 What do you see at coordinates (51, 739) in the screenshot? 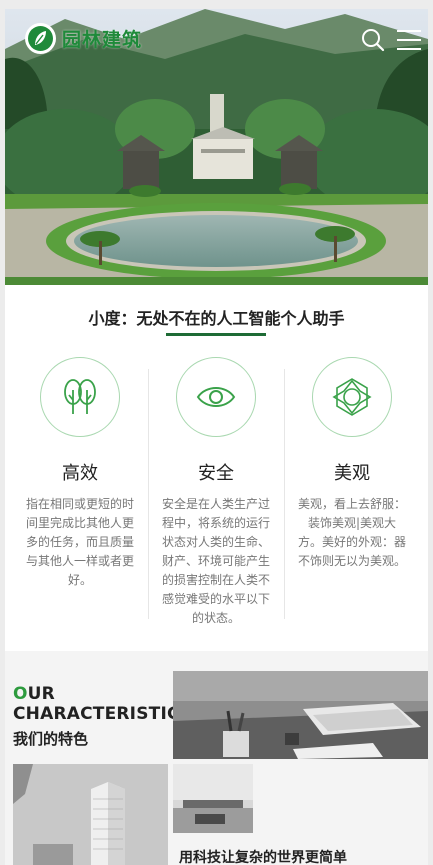
I see `characteristic-subtitle: 我们的特色` at bounding box center [51, 739].